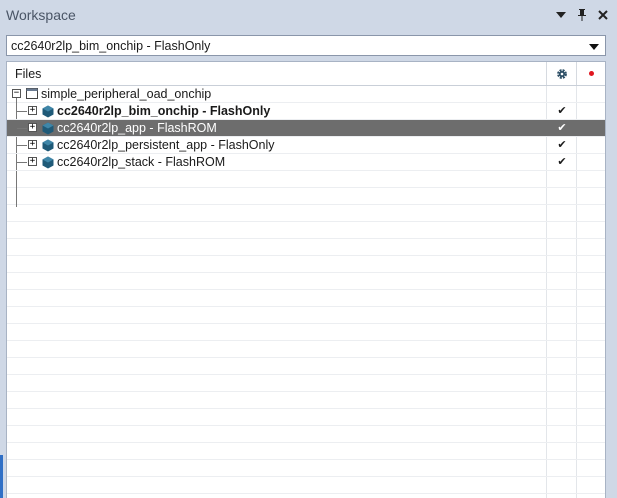  I want to click on breakpoint-column-header, so click(590, 73).